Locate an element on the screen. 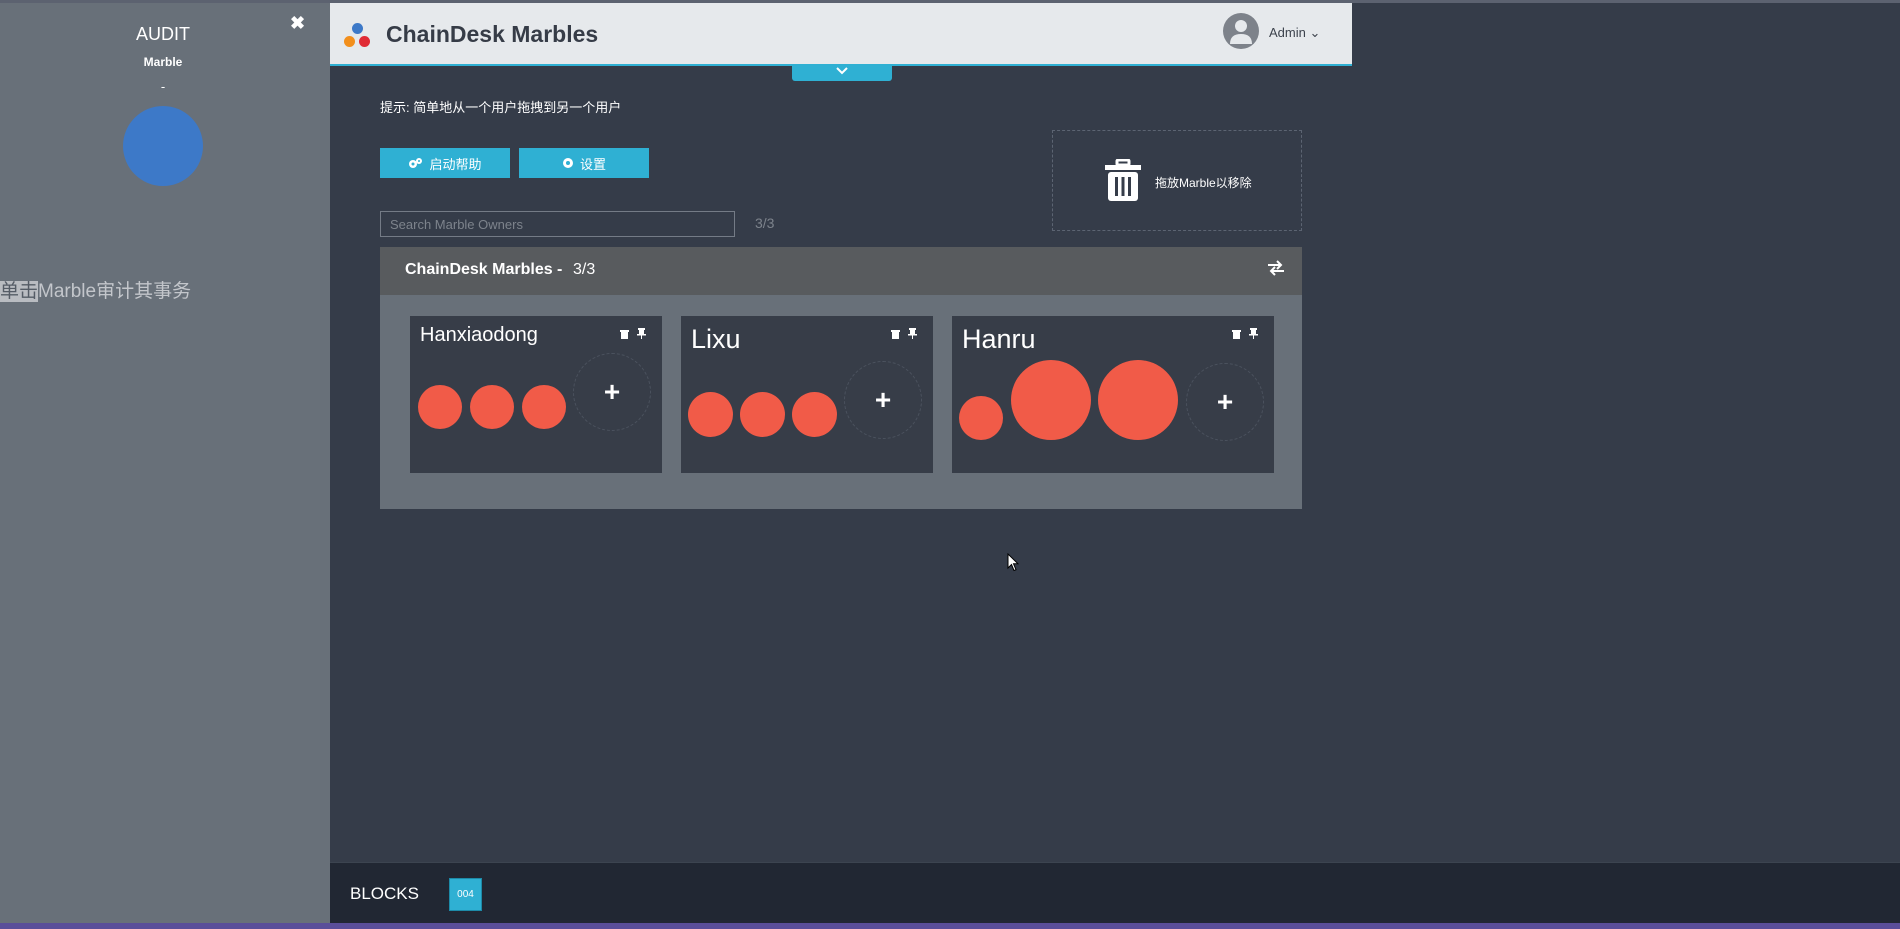  owner-name: Hanxiaodong is located at coordinates (479, 335).